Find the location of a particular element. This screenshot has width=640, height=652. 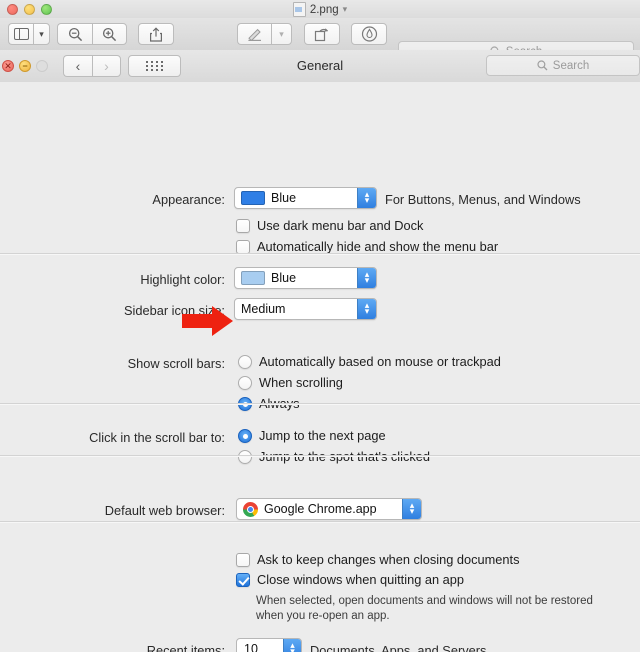

sidebar-icon is located at coordinates (21, 34).